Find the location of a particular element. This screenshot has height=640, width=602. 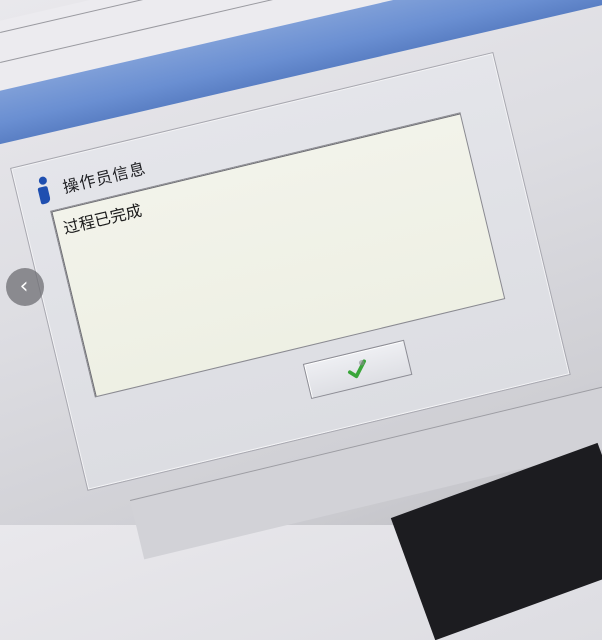

chevron-left-icon: ‹ is located at coordinates (24, 286).